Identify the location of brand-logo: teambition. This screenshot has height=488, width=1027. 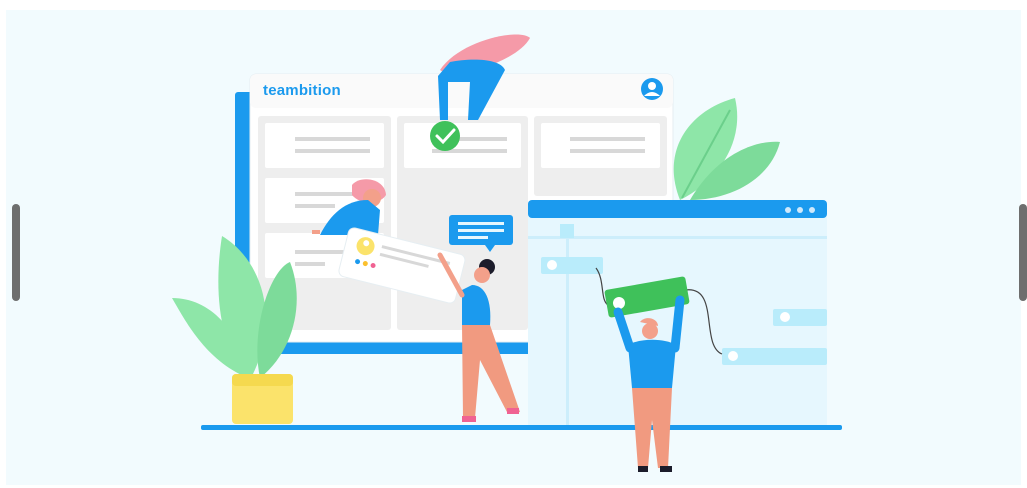
(302, 90).